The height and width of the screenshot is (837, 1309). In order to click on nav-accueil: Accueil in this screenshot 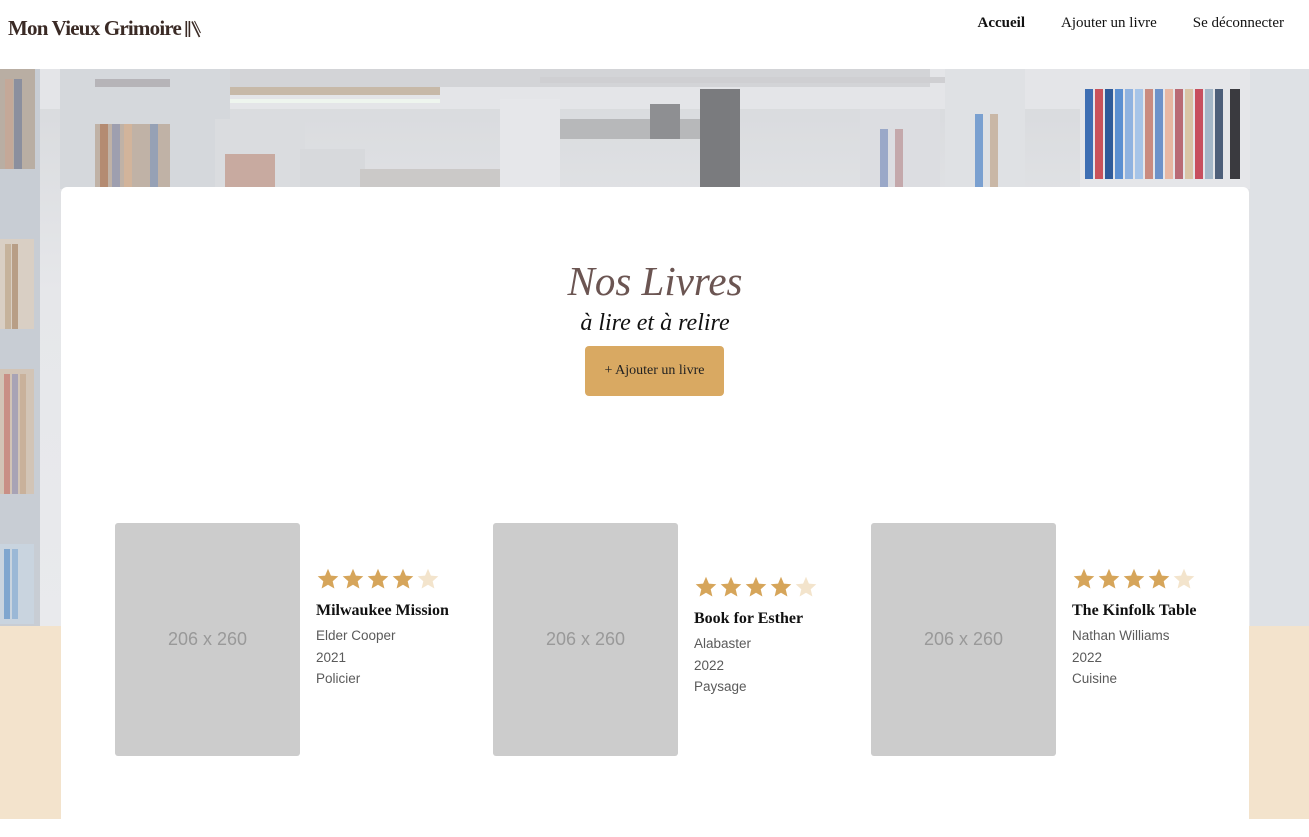, I will do `click(1001, 23)`.